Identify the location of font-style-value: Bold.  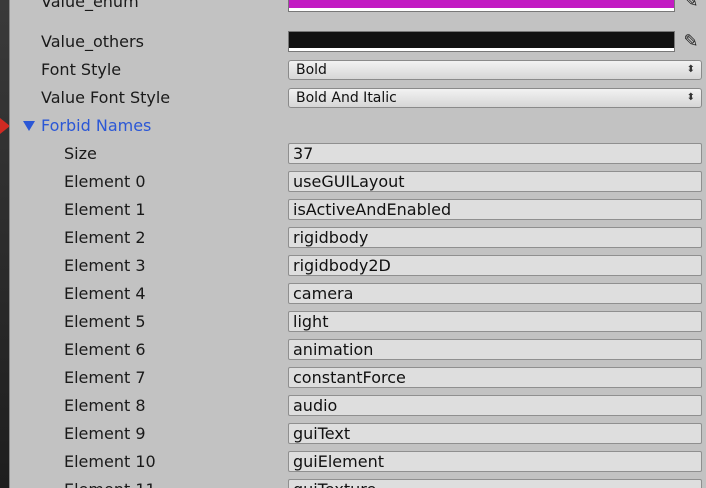
(311, 70).